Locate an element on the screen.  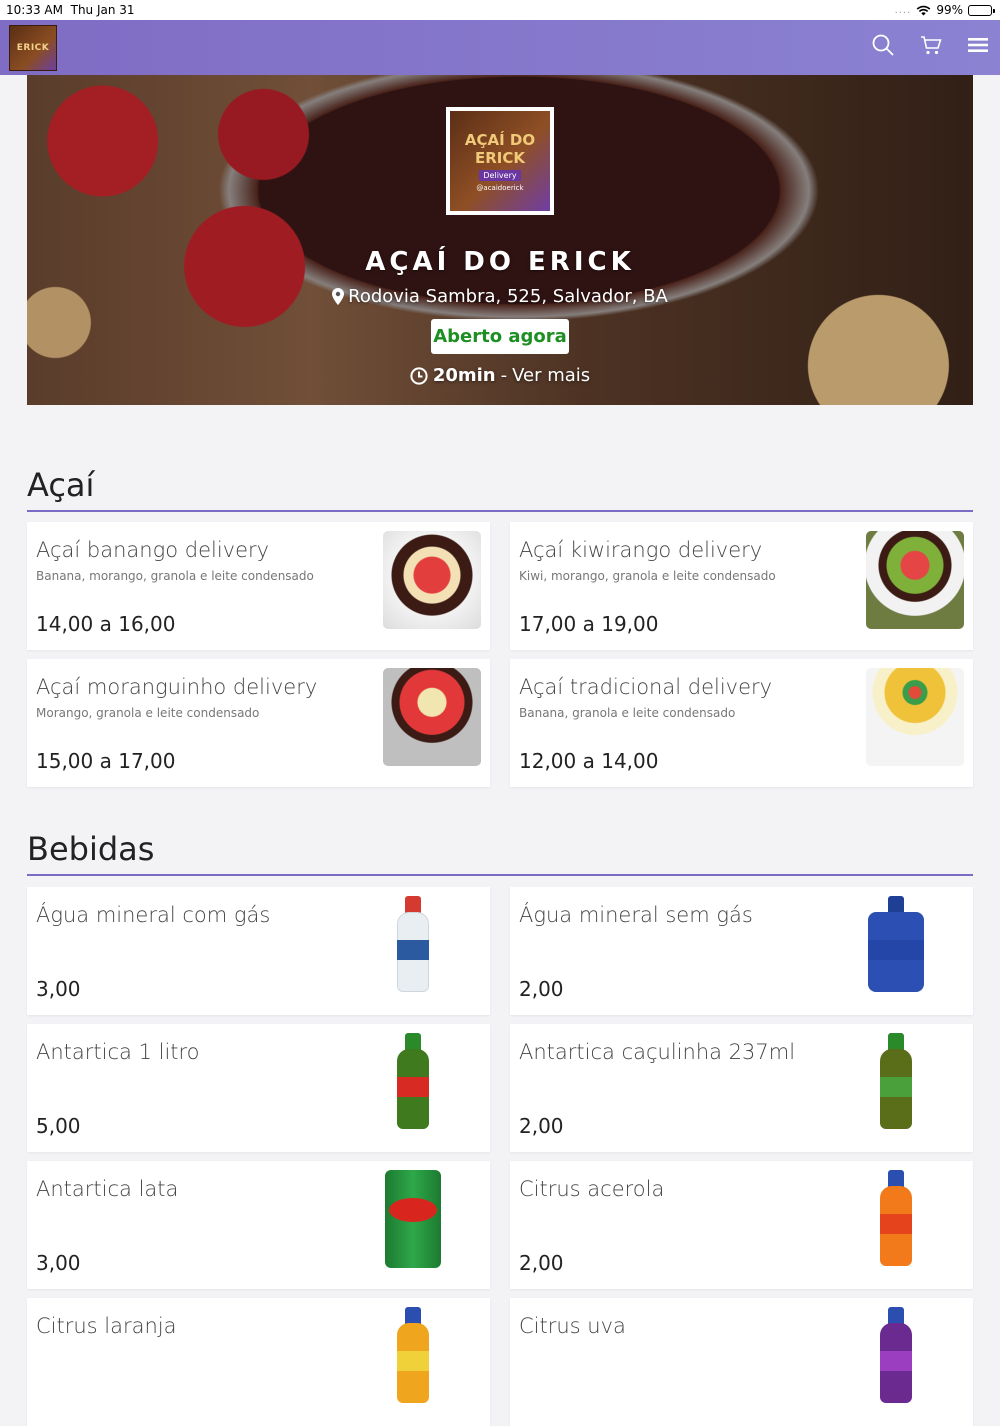
product-card: Citrus uva is located at coordinates (741, 1362).